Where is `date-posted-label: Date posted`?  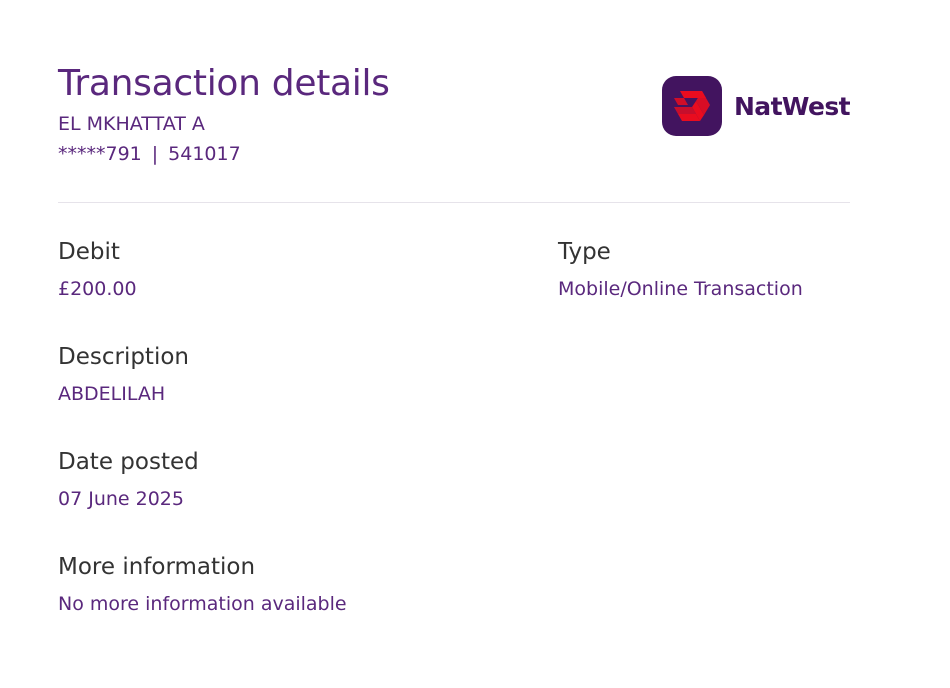
date-posted-label: Date posted is located at coordinates (128, 462).